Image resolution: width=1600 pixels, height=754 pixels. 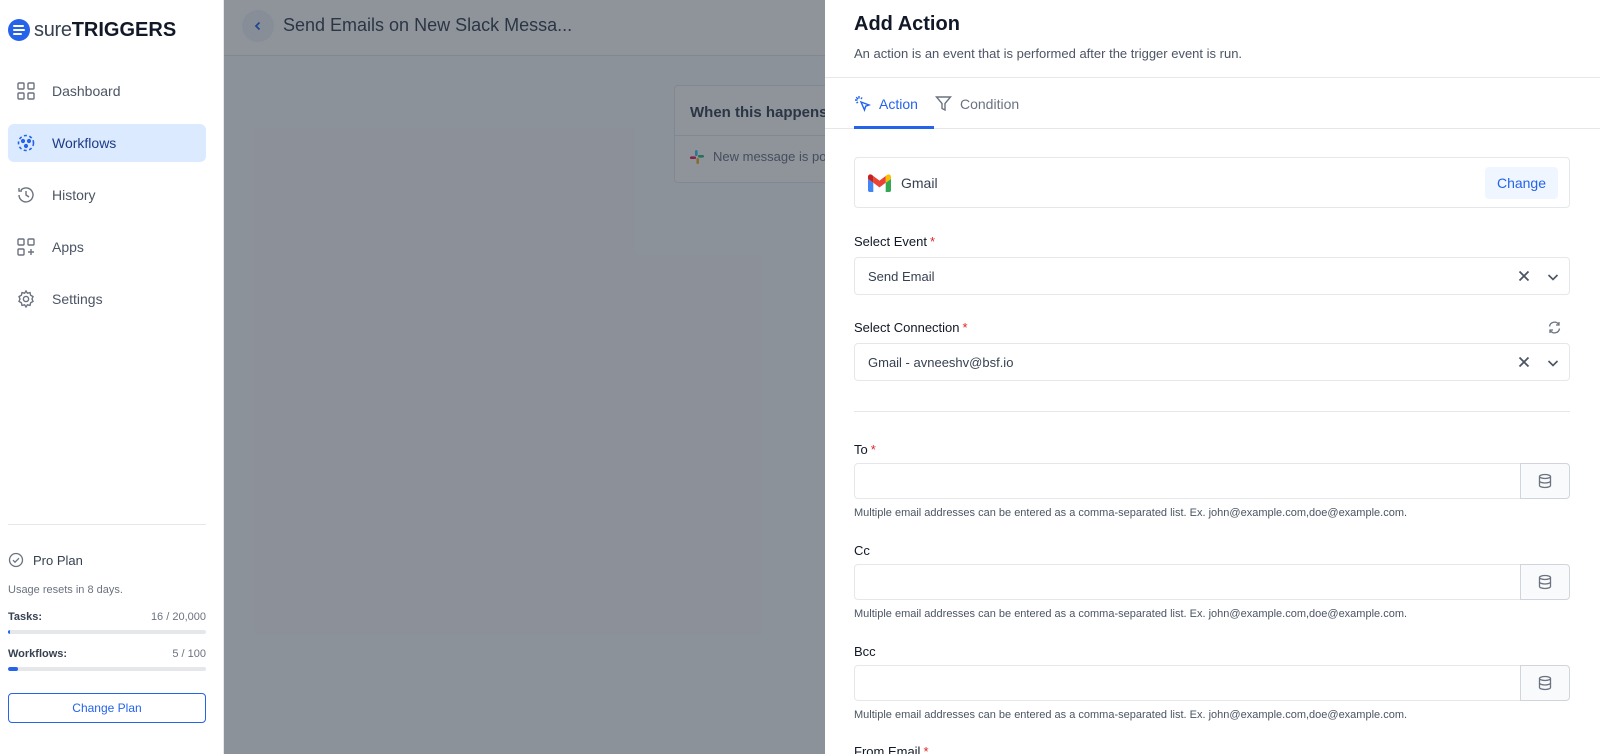 What do you see at coordinates (65, 590) in the screenshot?
I see `plan-reset-text: Usage resets in 8 days.` at bounding box center [65, 590].